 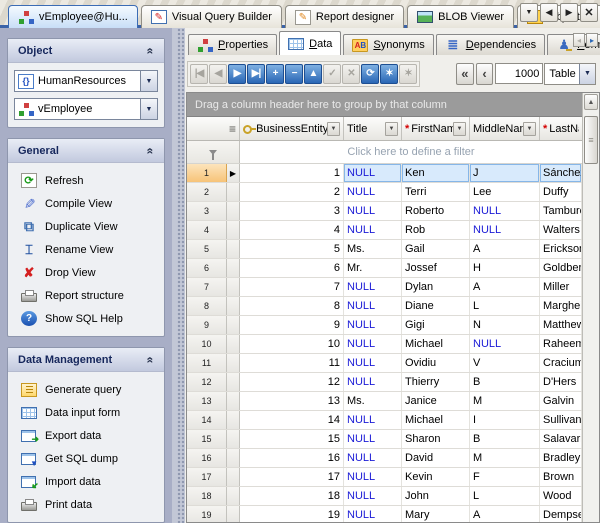 I want to click on tab-scroll-left-icon, so click(x=549, y=12).